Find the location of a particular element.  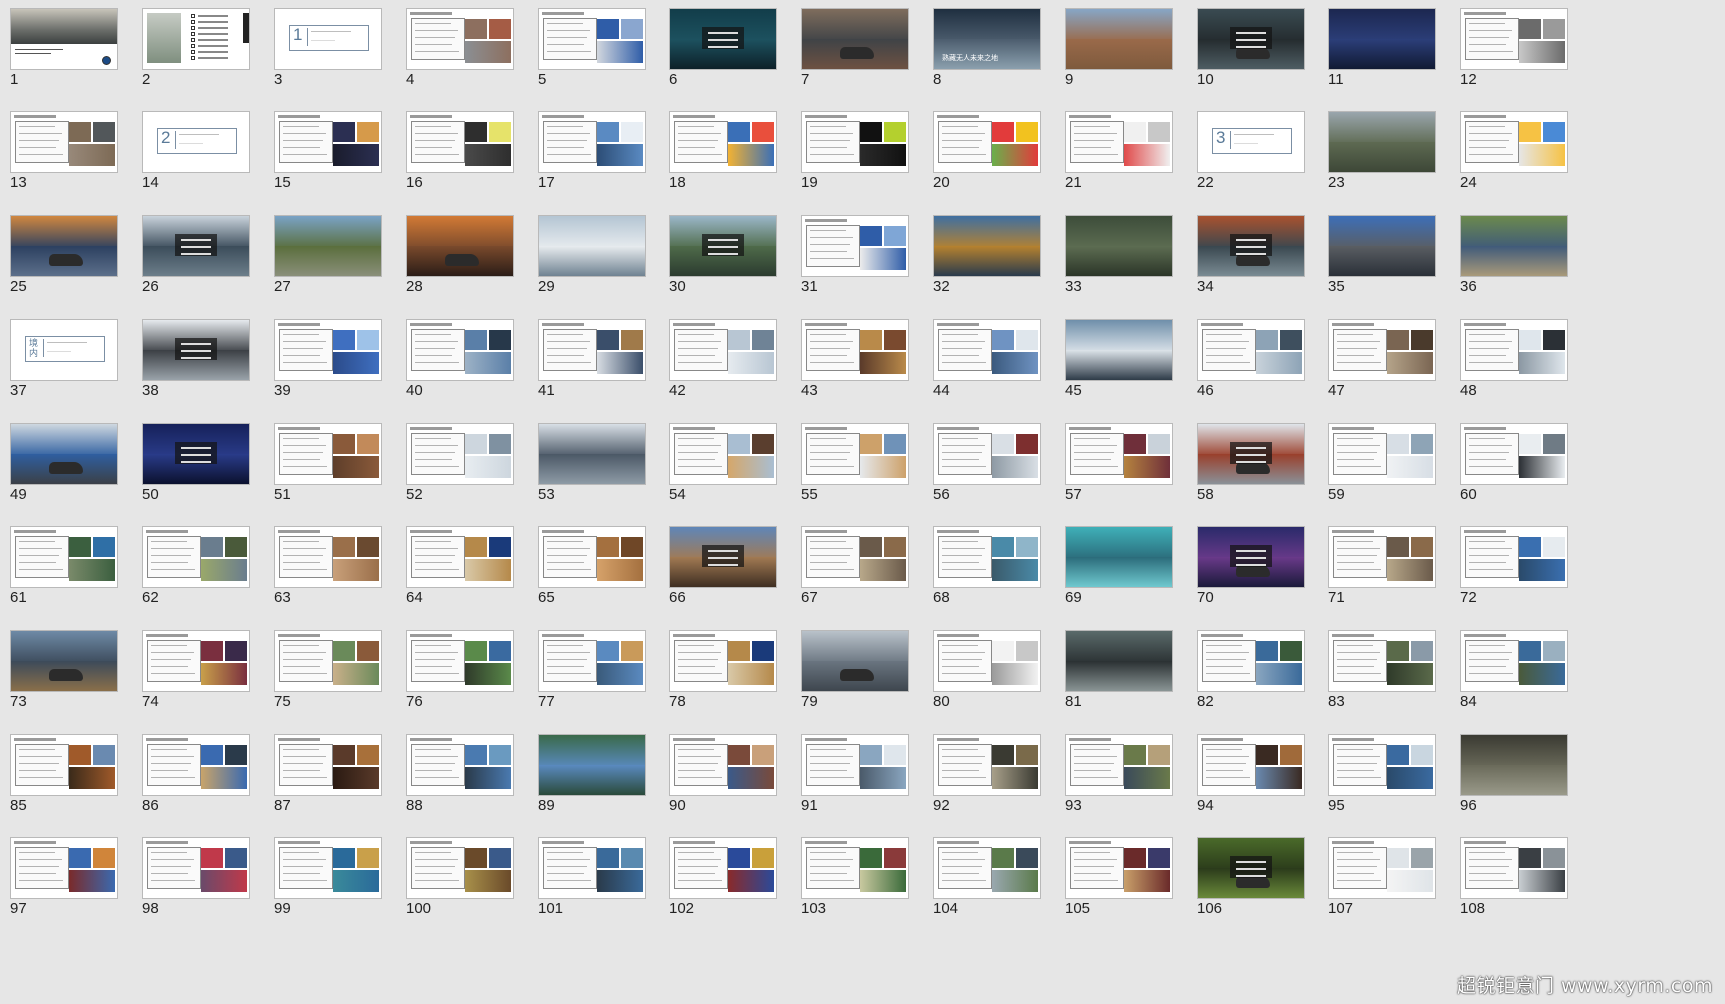

slide-thumbnail-cell: 44 is located at coordinates (995, 368).